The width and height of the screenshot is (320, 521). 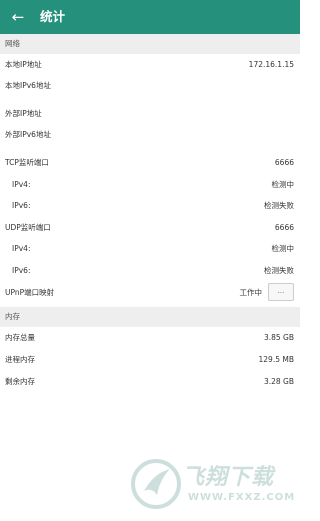 I want to click on row-tcp-ipv4: IPv4: 检测中, so click(x=153, y=184).